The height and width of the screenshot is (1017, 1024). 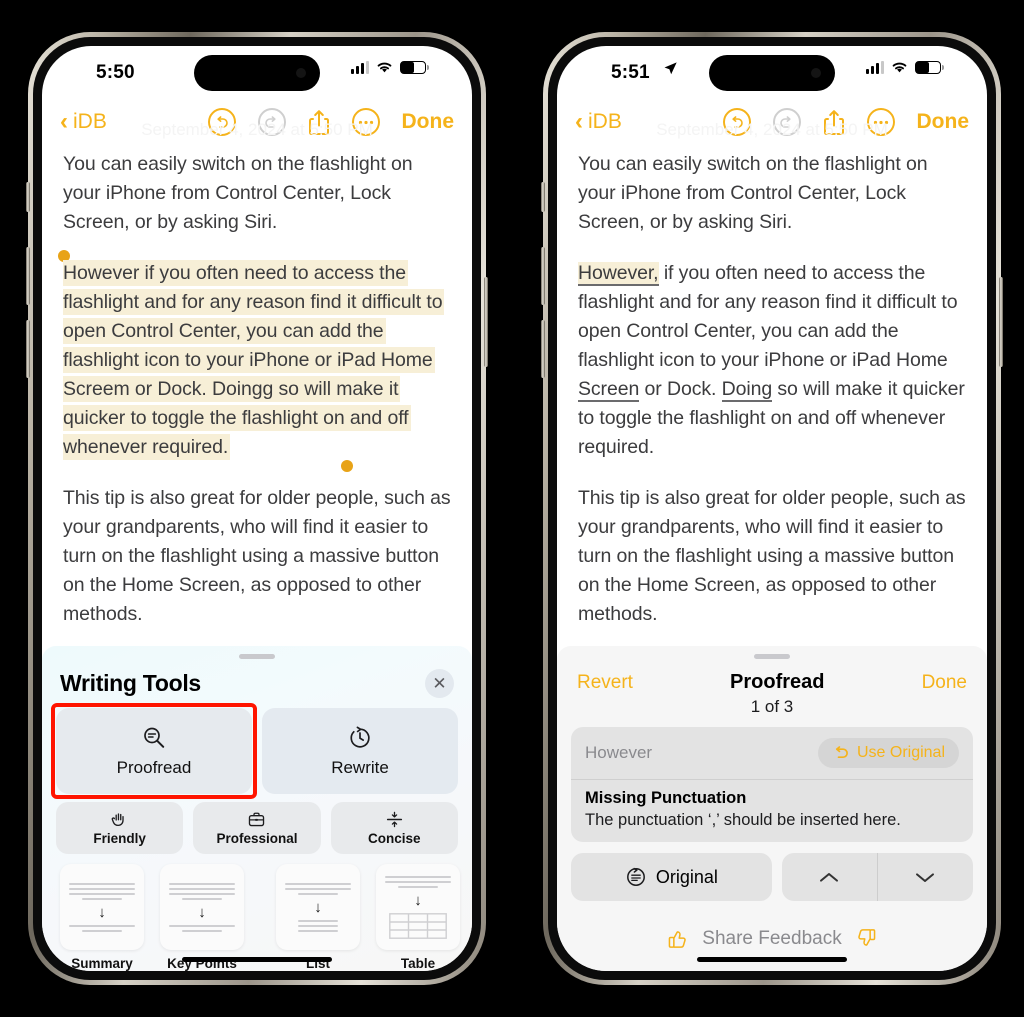 What do you see at coordinates (117, 820) in the screenshot?
I see `waving-hand-icon` at bounding box center [117, 820].